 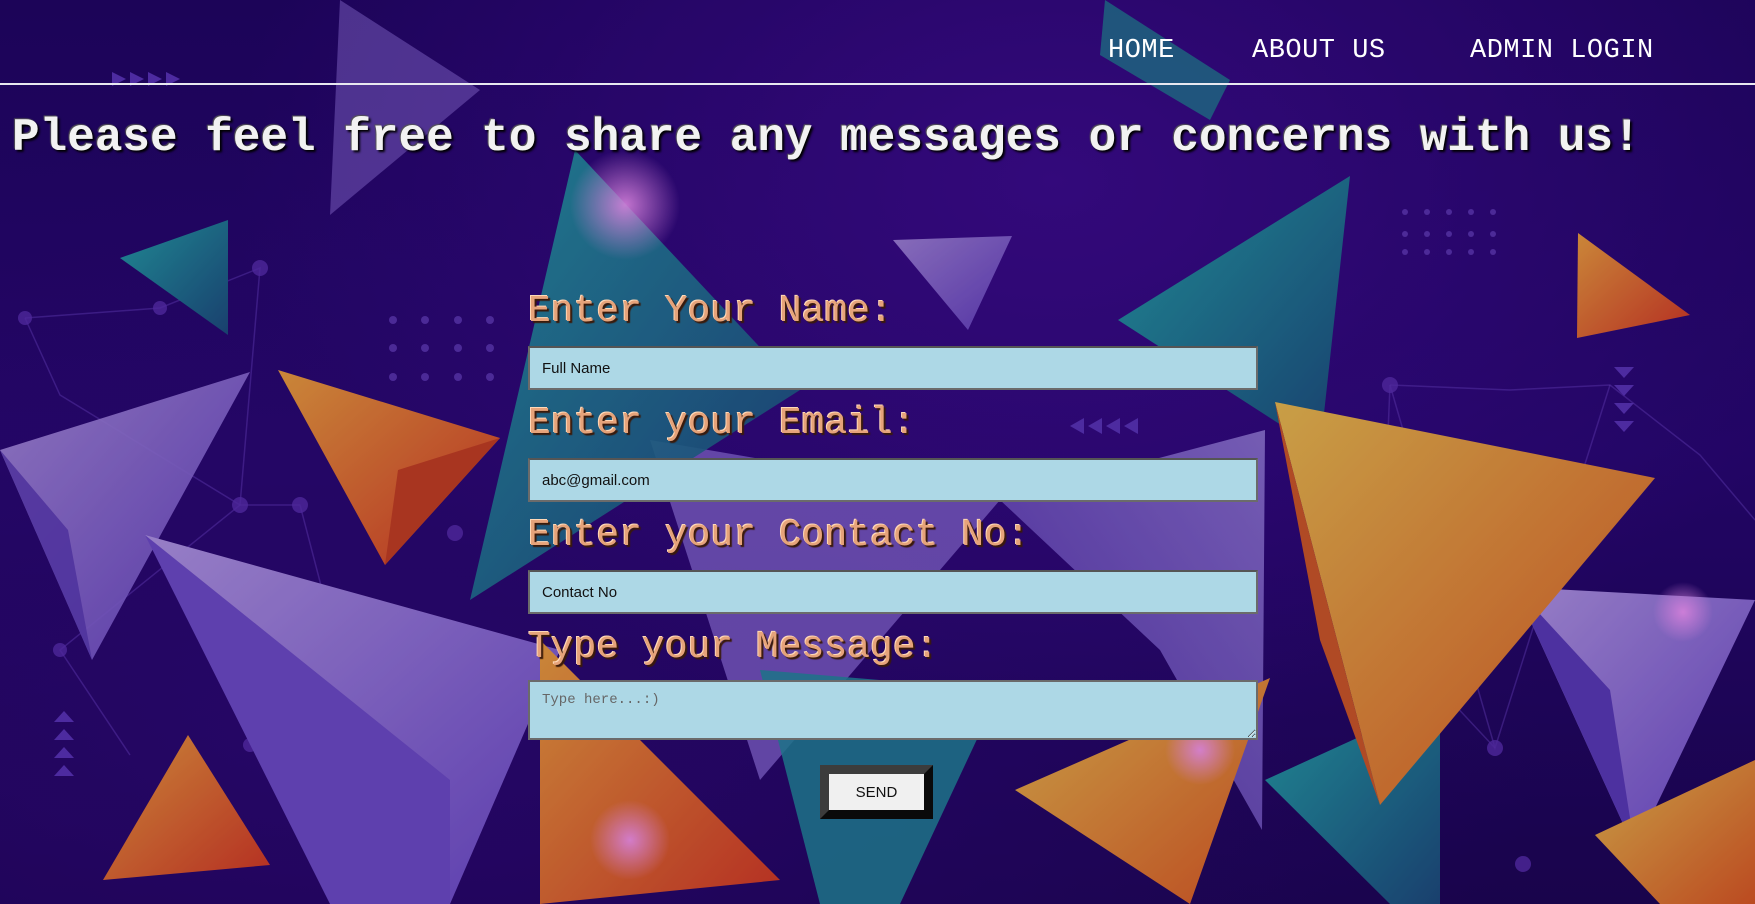 I want to click on nav-about-us-link: ABOUT US, so click(x=1319, y=51).